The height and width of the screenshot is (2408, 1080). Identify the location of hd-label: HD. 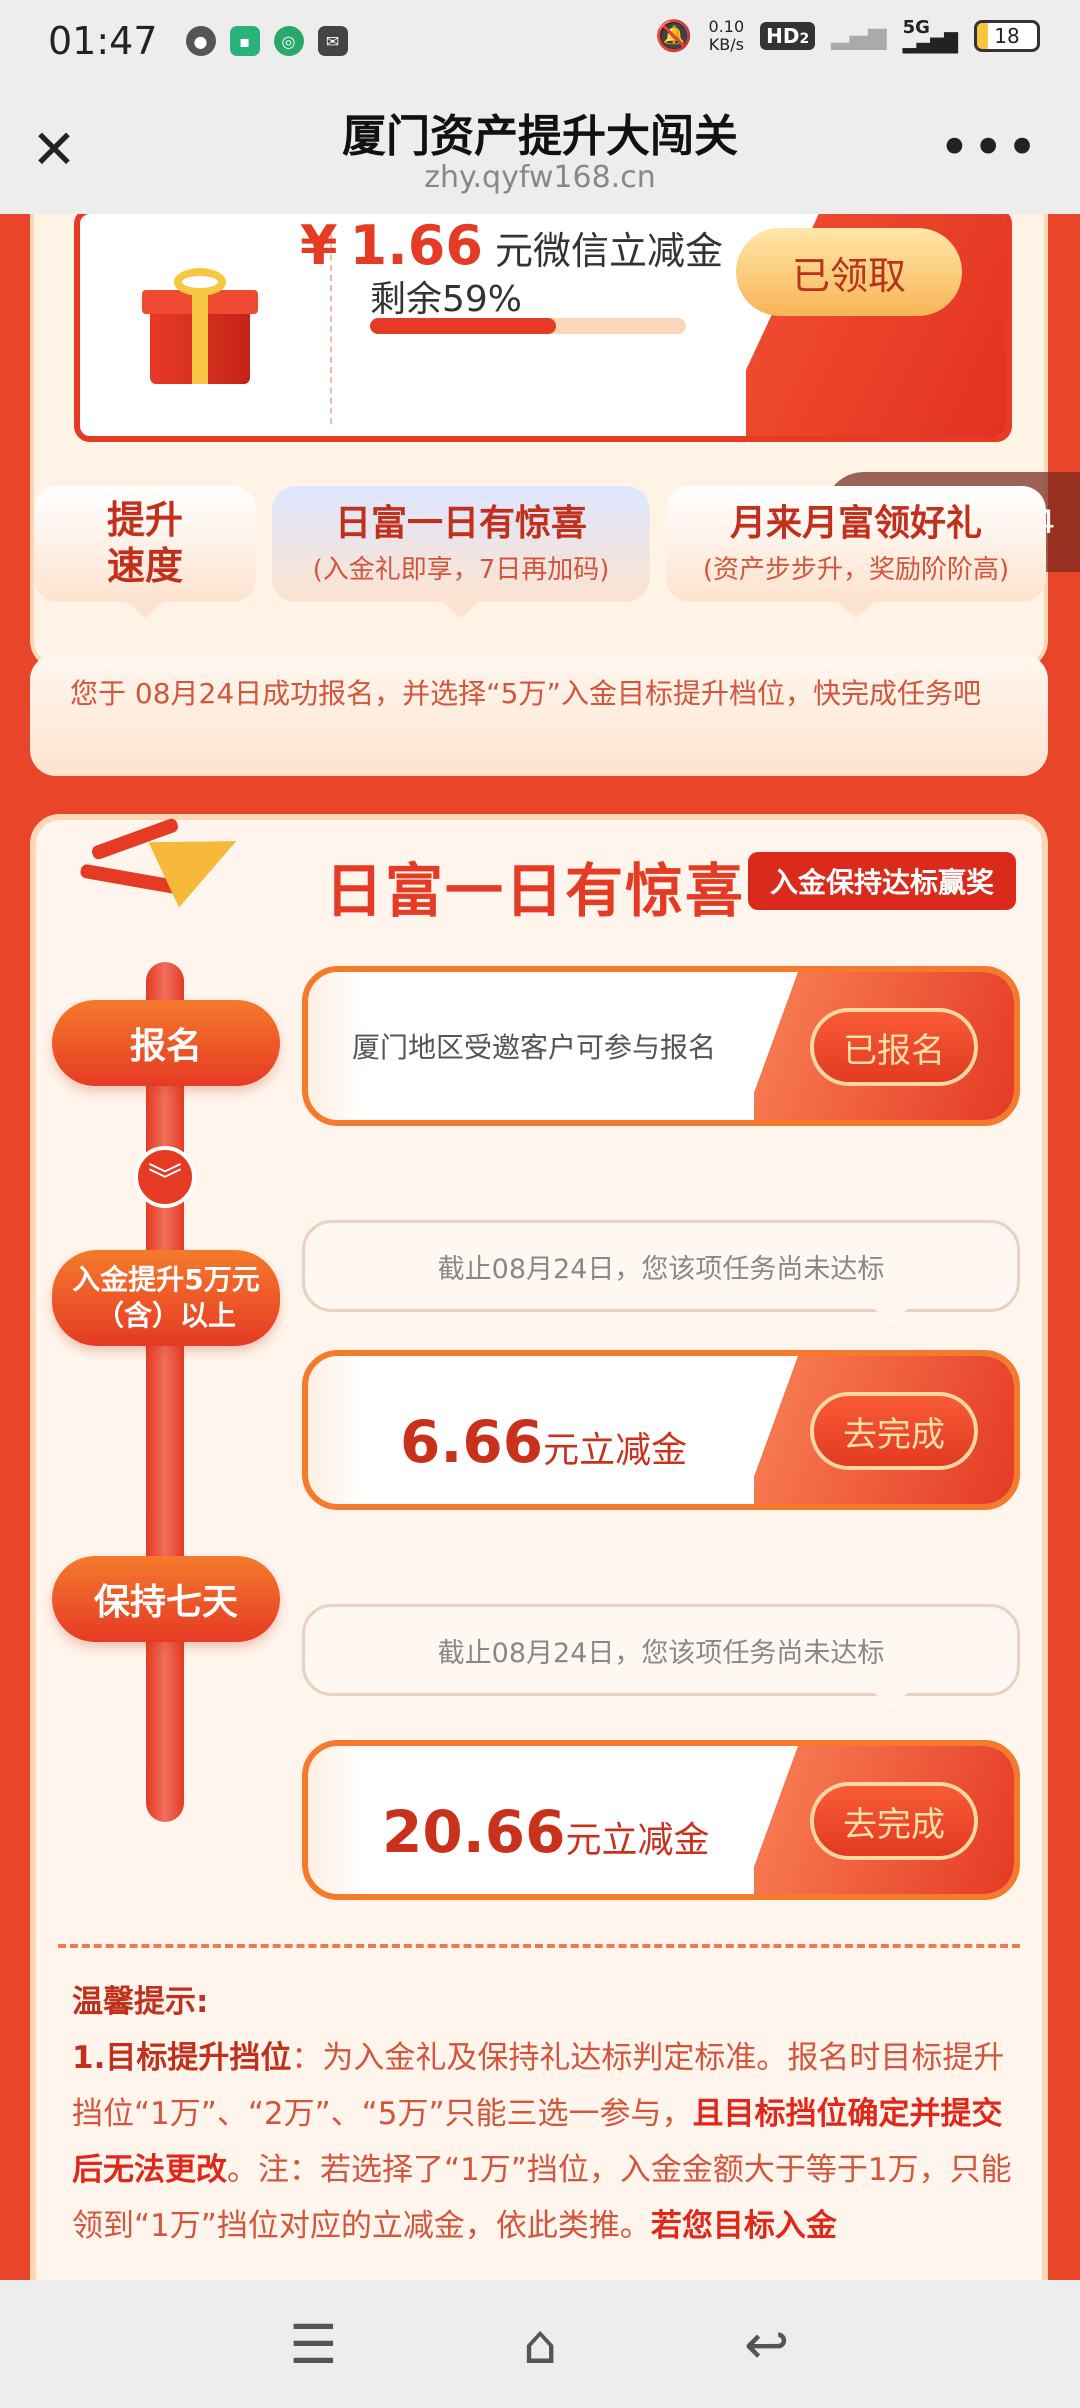
(783, 36).